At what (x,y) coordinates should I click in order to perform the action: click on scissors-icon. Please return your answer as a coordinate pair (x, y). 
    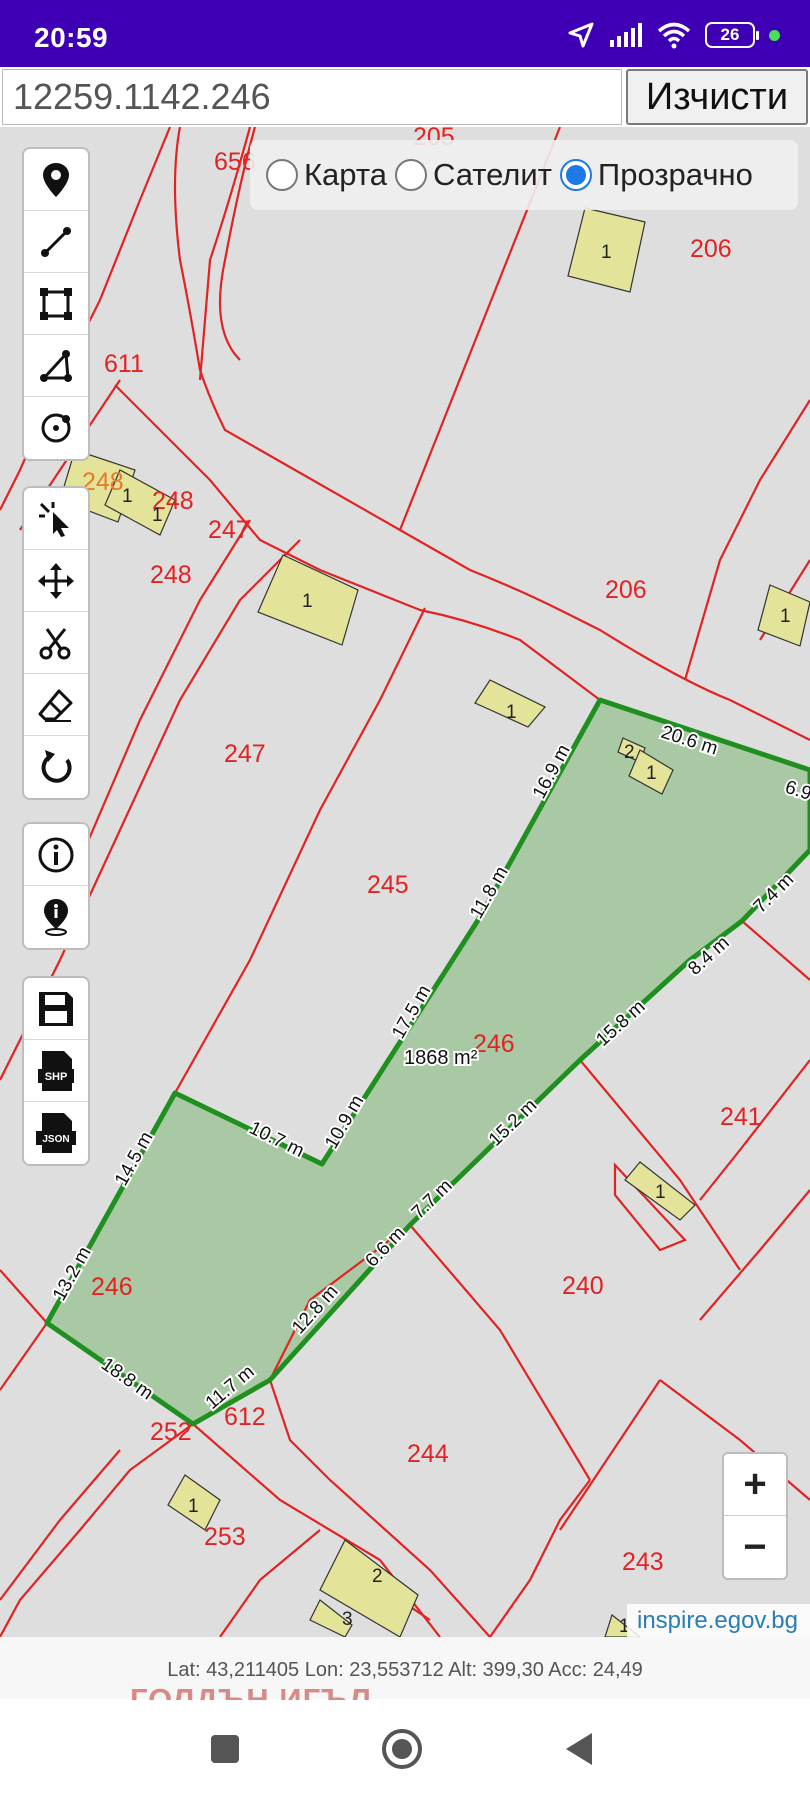
    Looking at the image, I should click on (55, 643).